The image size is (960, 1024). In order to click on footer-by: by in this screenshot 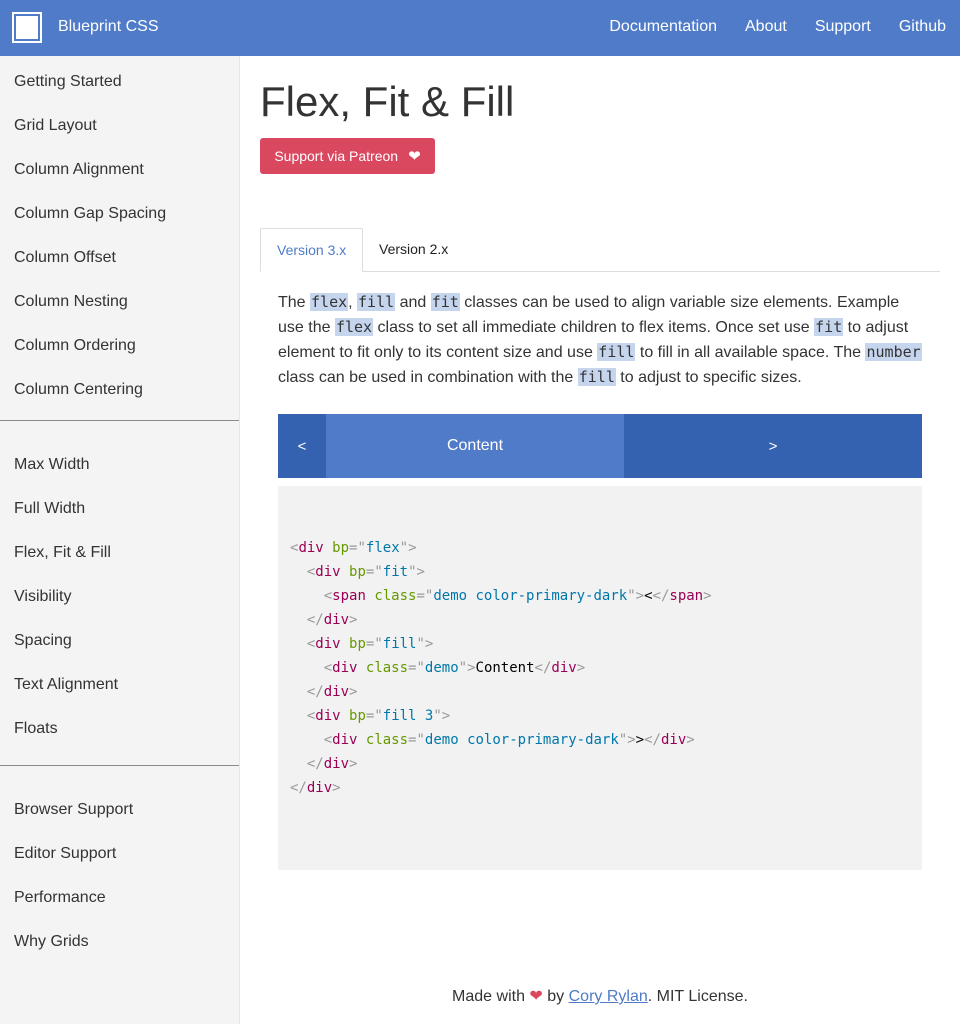, I will do `click(555, 996)`.